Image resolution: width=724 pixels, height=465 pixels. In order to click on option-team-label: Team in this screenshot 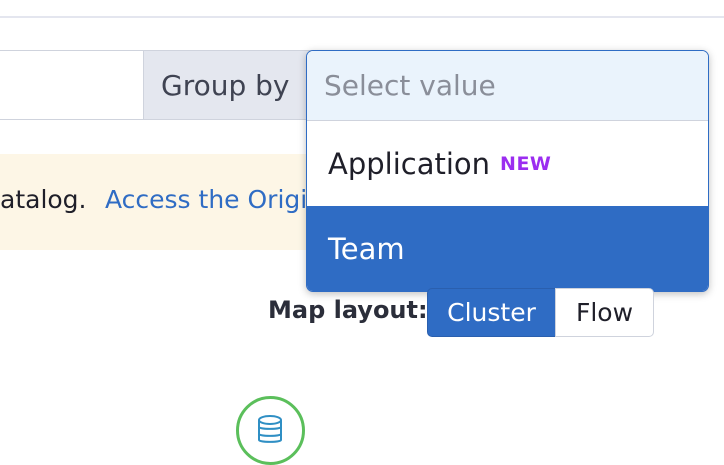, I will do `click(366, 248)`.